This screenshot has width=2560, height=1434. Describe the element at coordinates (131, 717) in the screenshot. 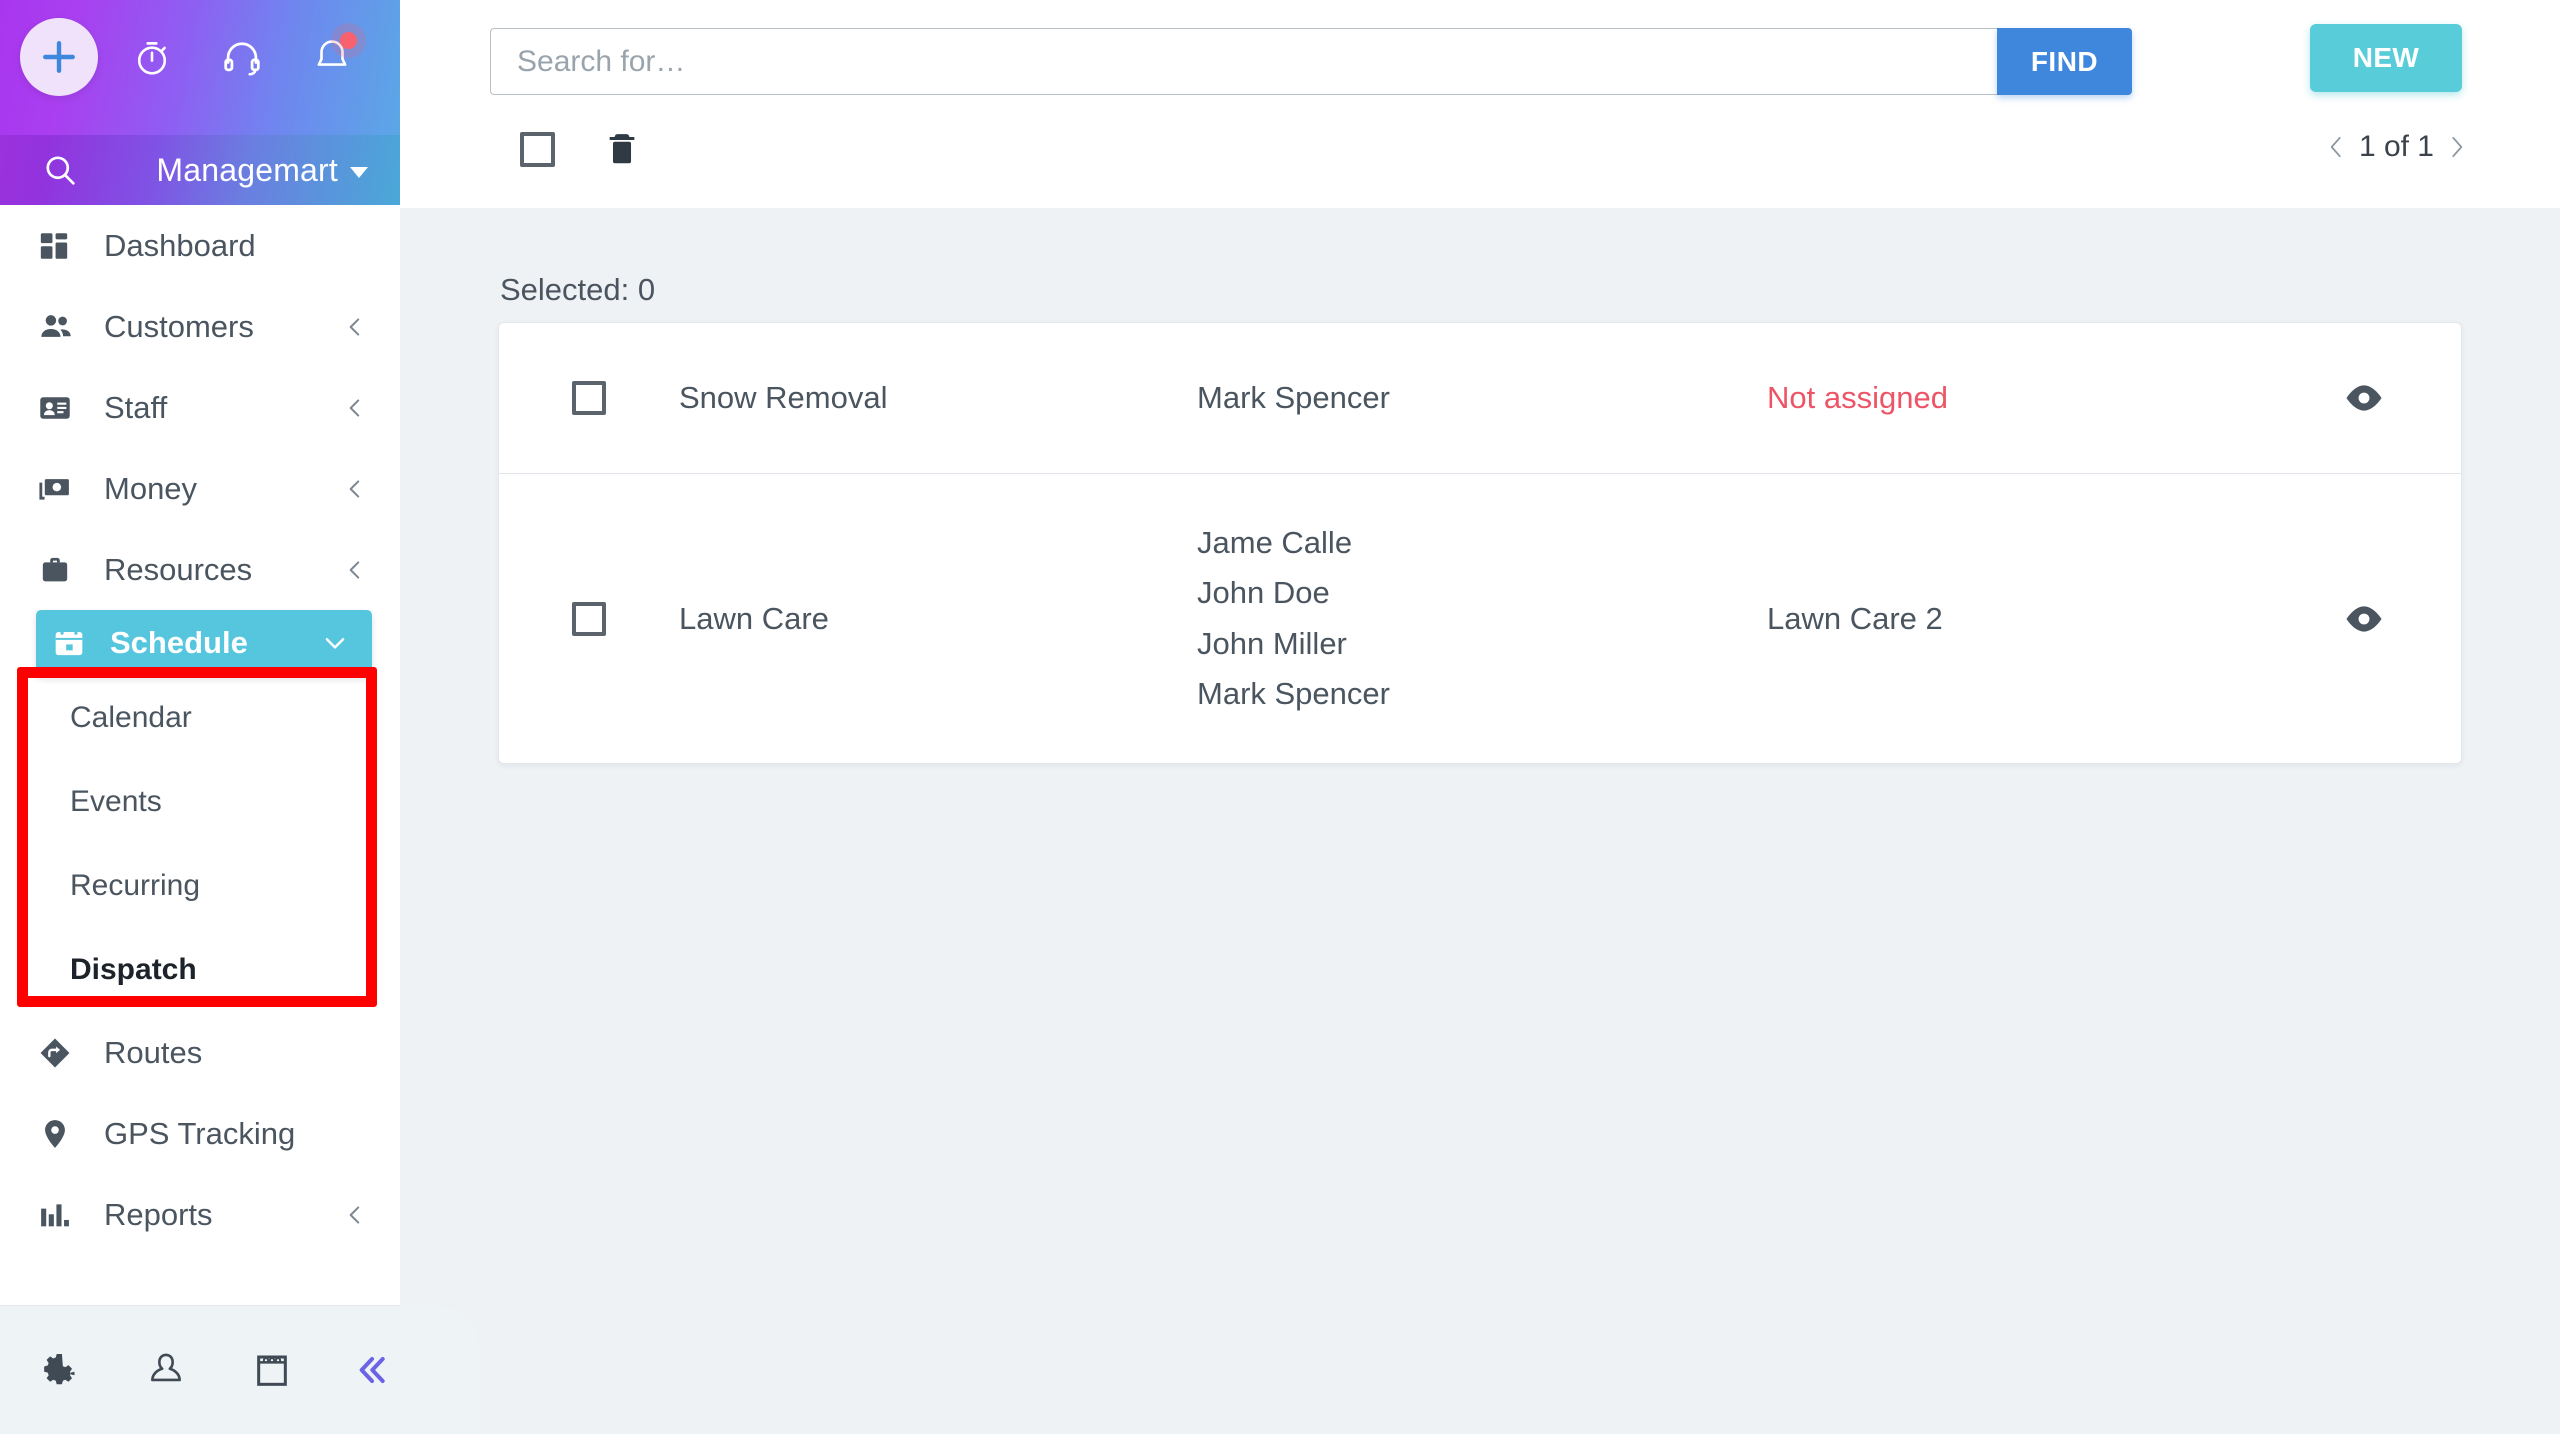

I see `sidebar-subitem-label: Calendar` at that location.